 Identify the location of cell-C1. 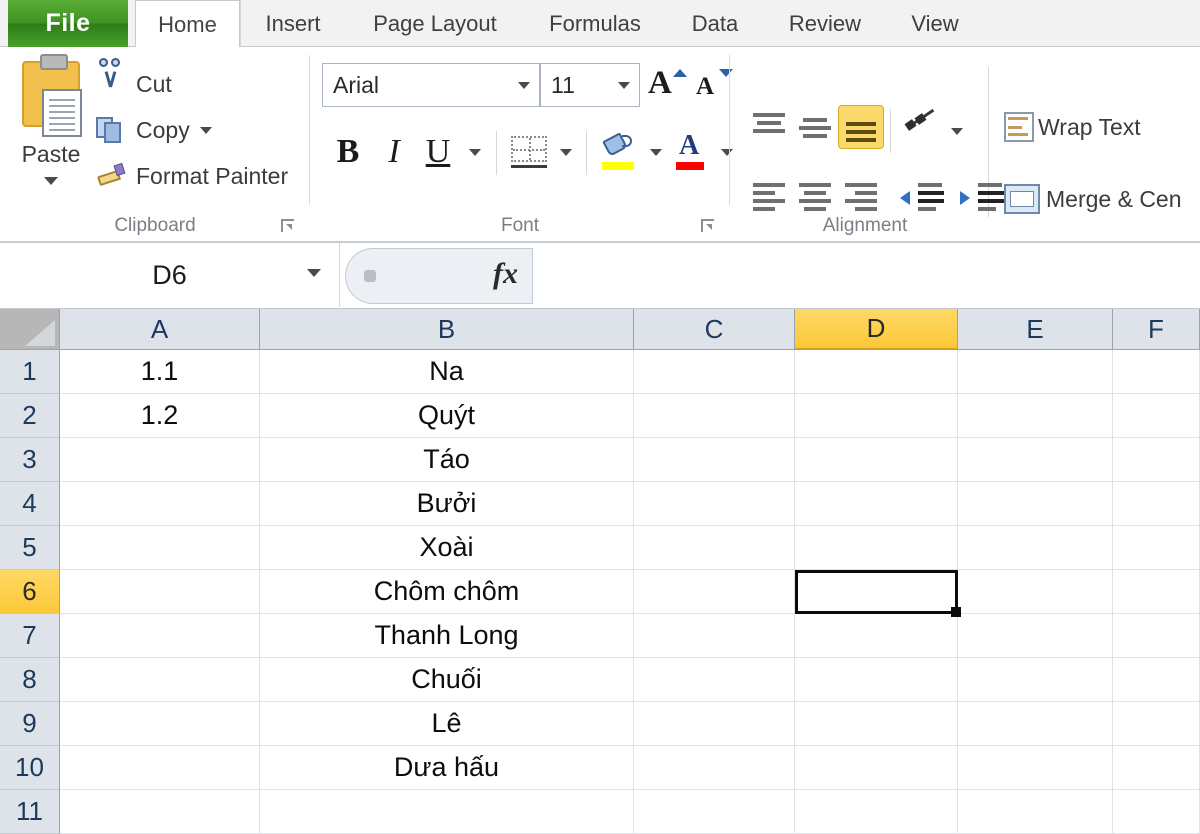
(714, 372).